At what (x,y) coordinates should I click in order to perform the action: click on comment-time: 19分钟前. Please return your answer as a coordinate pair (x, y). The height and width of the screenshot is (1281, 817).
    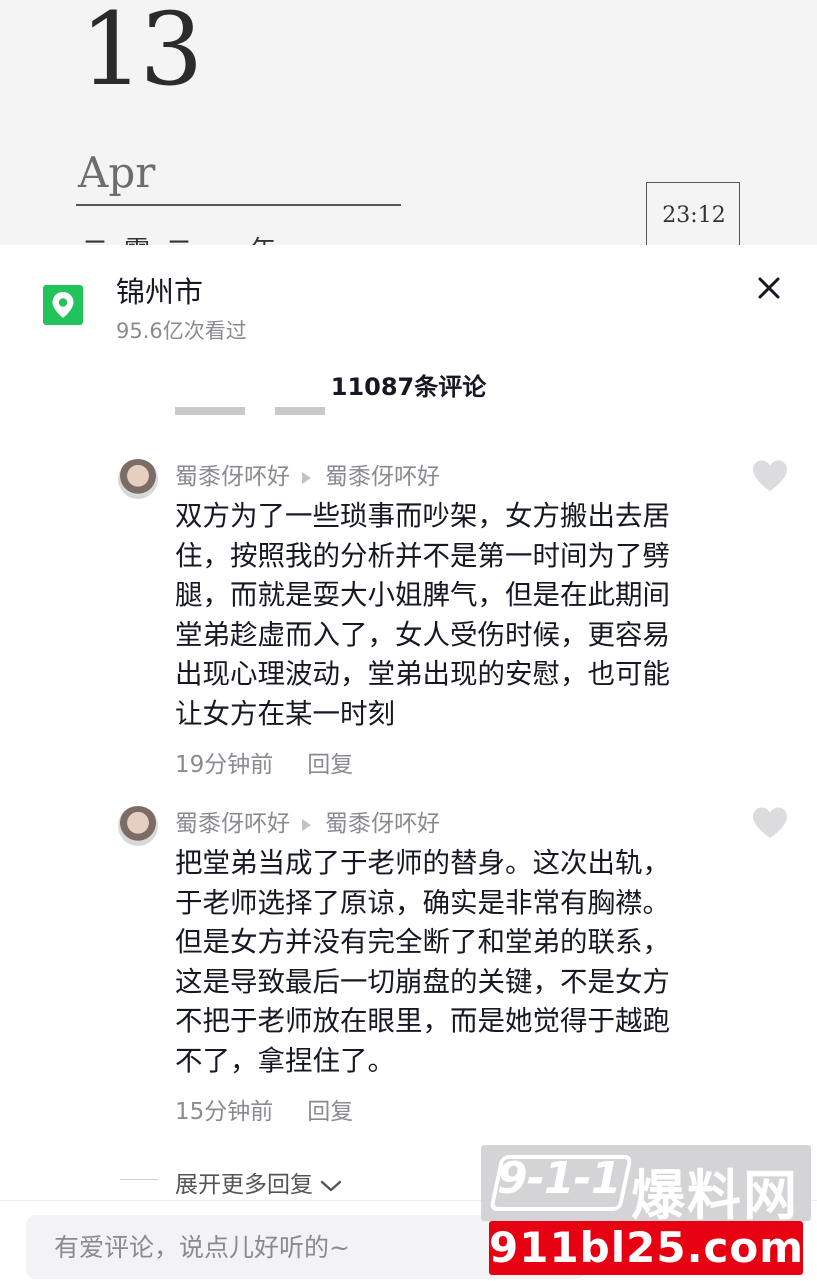
    Looking at the image, I should click on (224, 765).